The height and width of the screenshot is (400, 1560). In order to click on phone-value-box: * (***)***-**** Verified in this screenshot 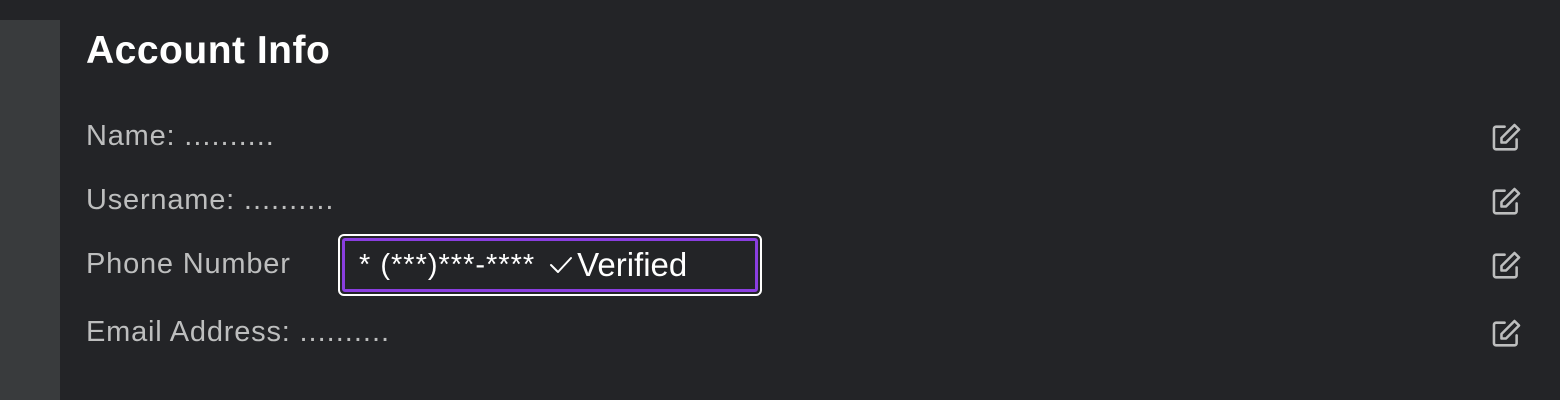, I will do `click(550, 265)`.